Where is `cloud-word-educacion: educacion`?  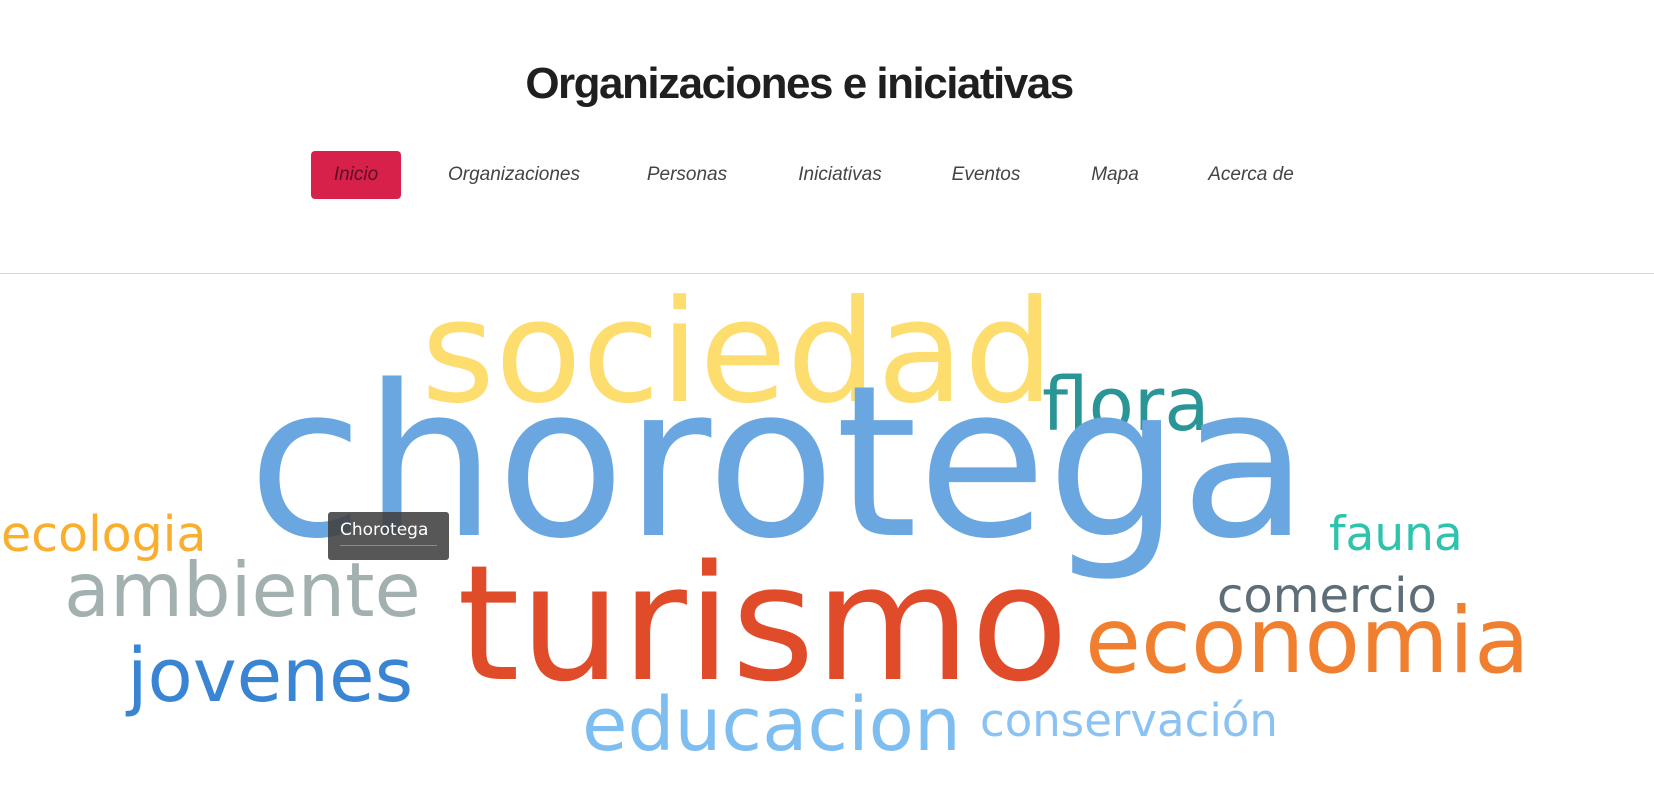
cloud-word-educacion: educacion is located at coordinates (771, 725).